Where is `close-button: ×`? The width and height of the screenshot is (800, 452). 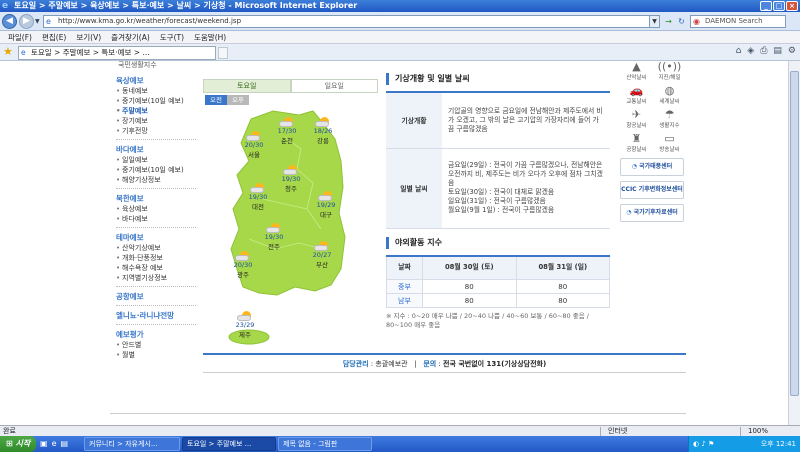 close-button: × is located at coordinates (792, 6).